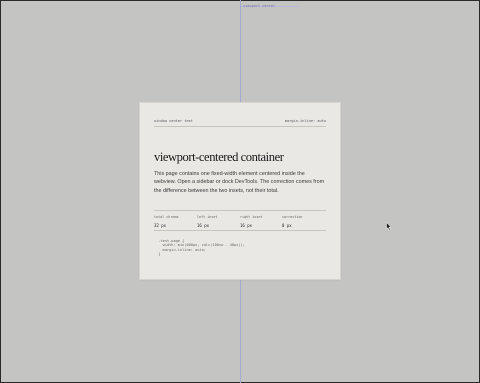 The image size is (480, 383). Describe the element at coordinates (305, 121) in the screenshot. I see `card-caption-right: margin-inline: auto` at that location.